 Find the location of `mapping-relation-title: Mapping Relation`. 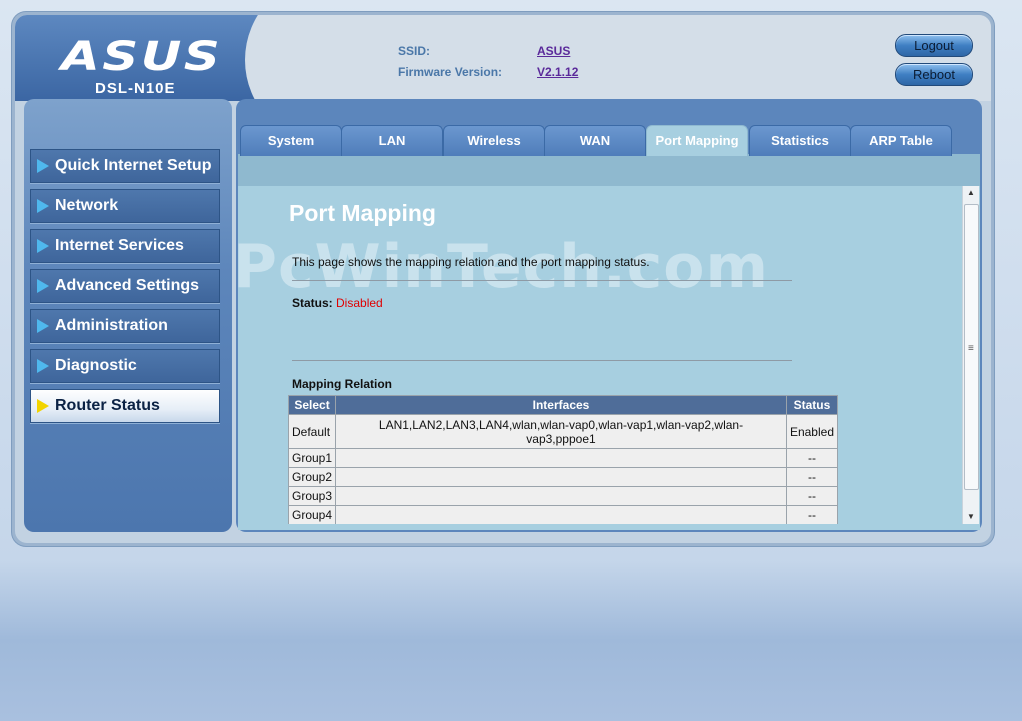

mapping-relation-title: Mapping Relation is located at coordinates (342, 384).